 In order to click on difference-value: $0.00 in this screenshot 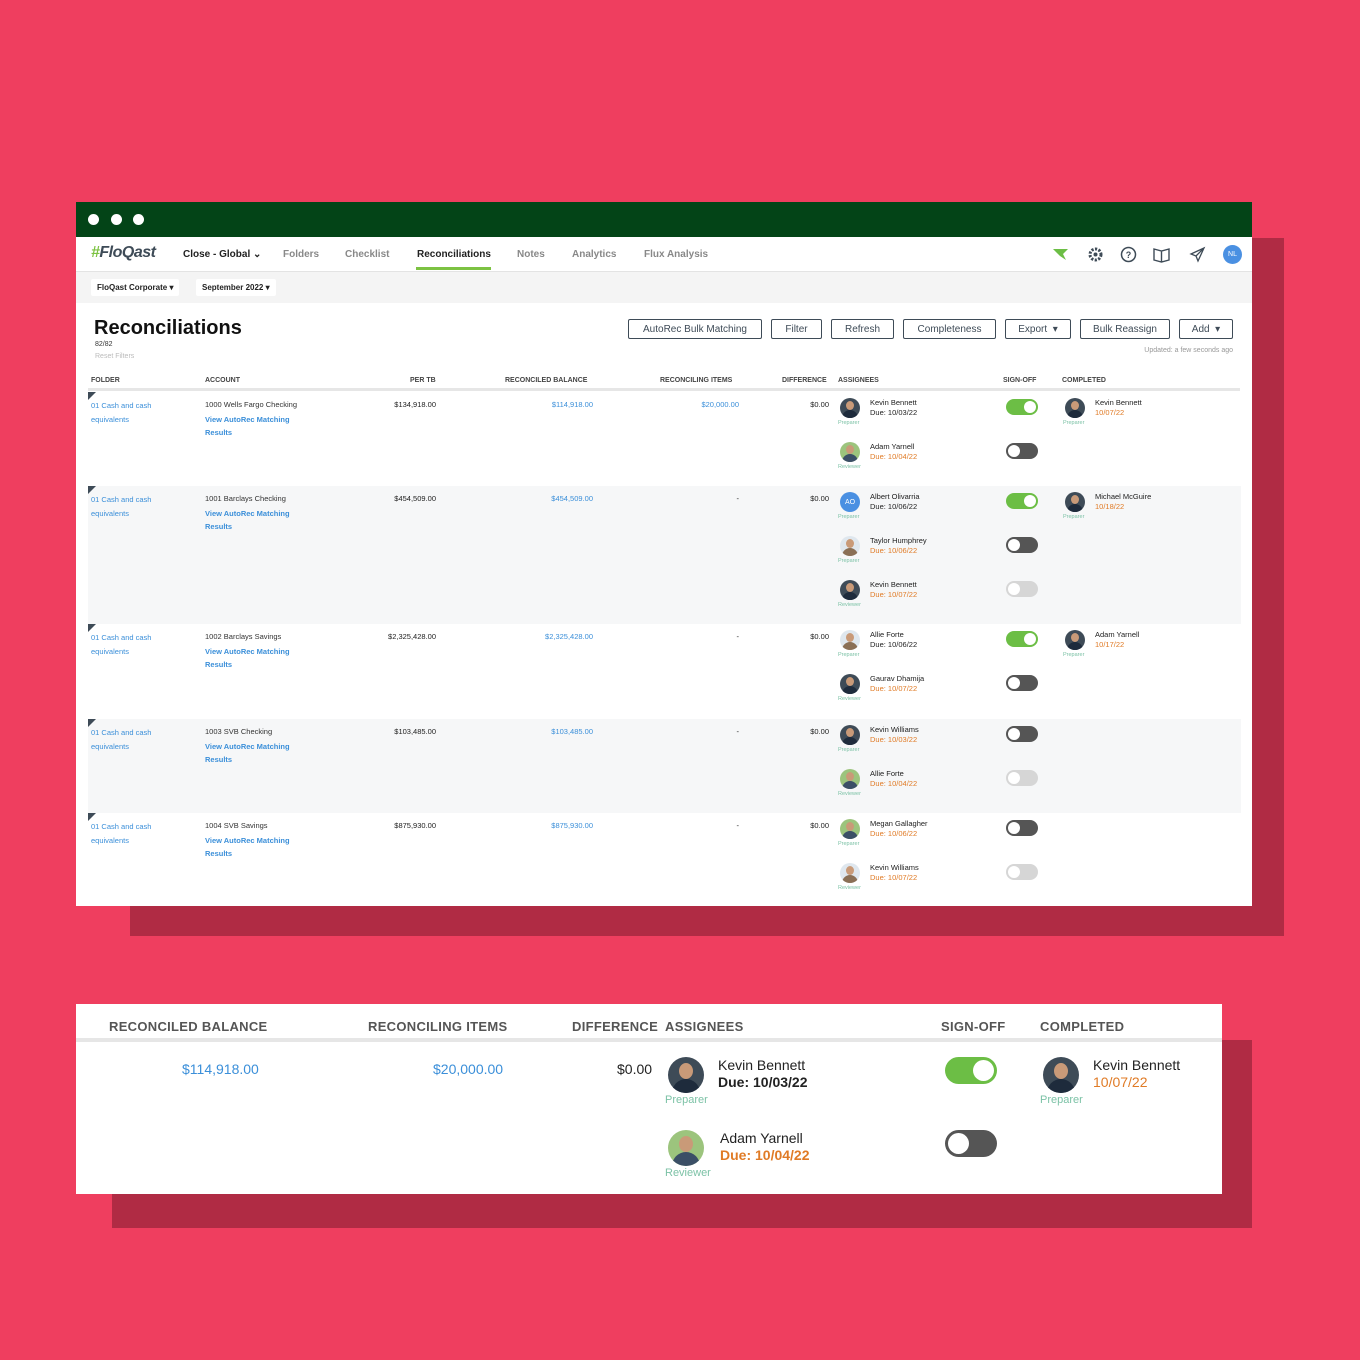, I will do `click(819, 825)`.